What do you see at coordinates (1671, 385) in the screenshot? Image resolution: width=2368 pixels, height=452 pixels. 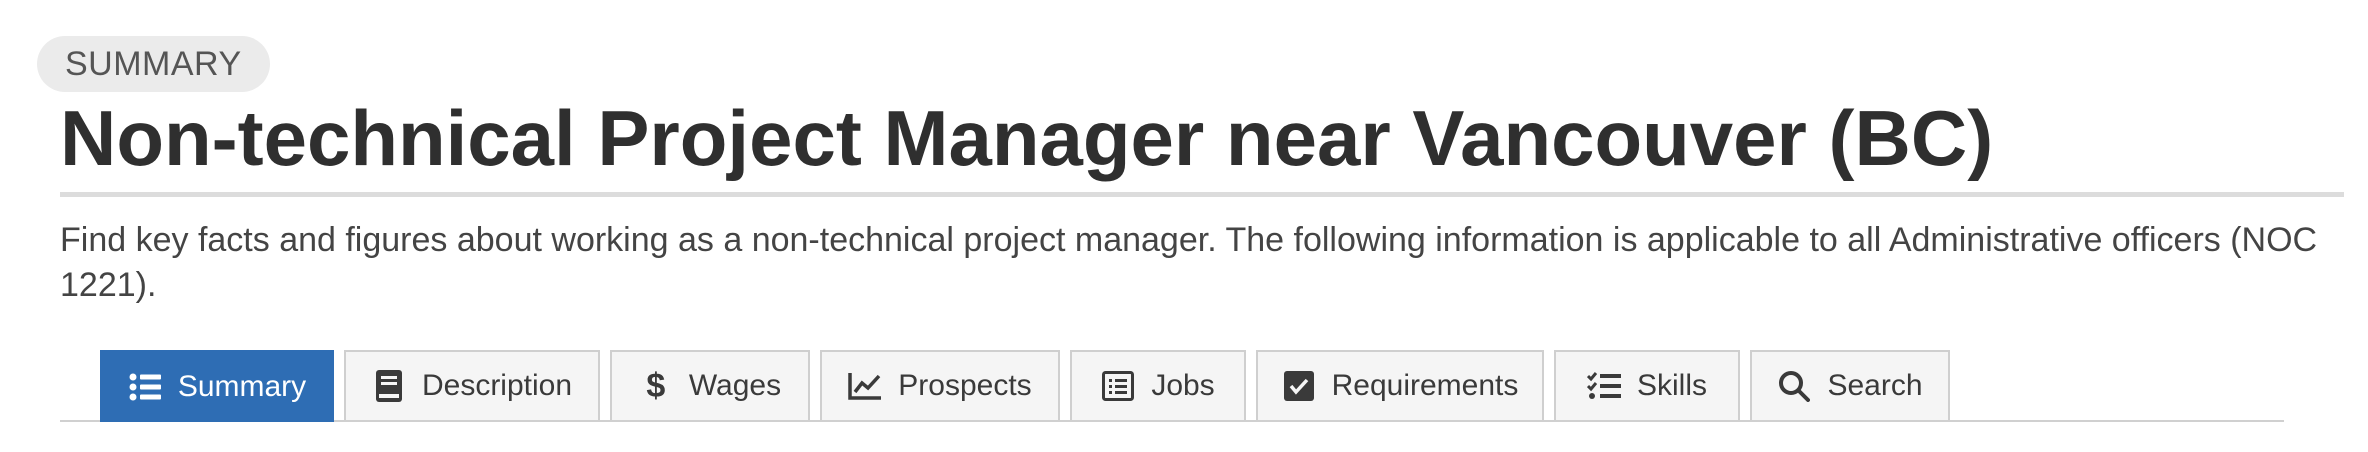 I see `tab-skills-label: Skills` at bounding box center [1671, 385].